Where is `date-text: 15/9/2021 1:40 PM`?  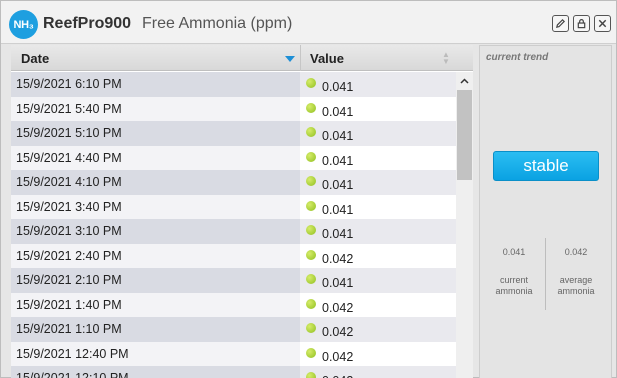 date-text: 15/9/2021 1:40 PM is located at coordinates (69, 304).